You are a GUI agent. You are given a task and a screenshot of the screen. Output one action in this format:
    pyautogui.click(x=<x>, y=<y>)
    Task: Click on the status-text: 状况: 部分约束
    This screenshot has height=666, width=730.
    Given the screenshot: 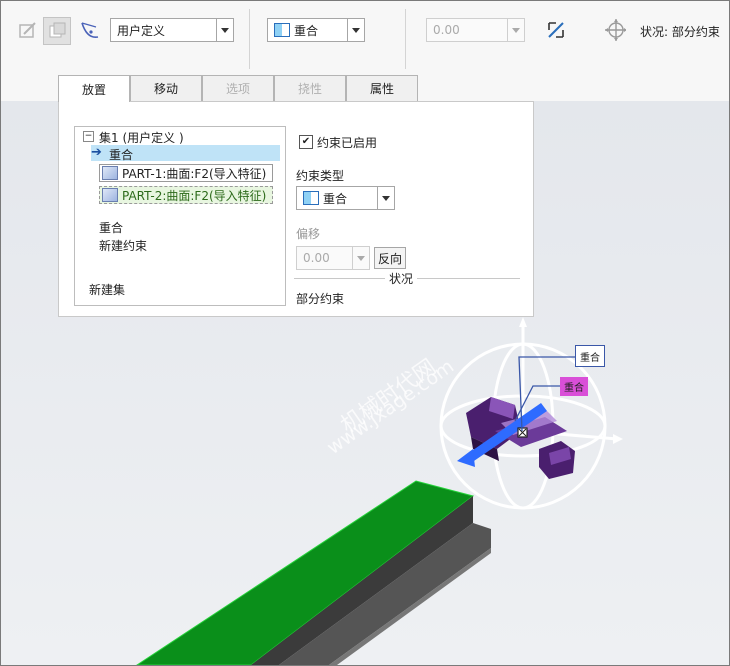 What is the action you would take?
    pyautogui.click(x=680, y=32)
    